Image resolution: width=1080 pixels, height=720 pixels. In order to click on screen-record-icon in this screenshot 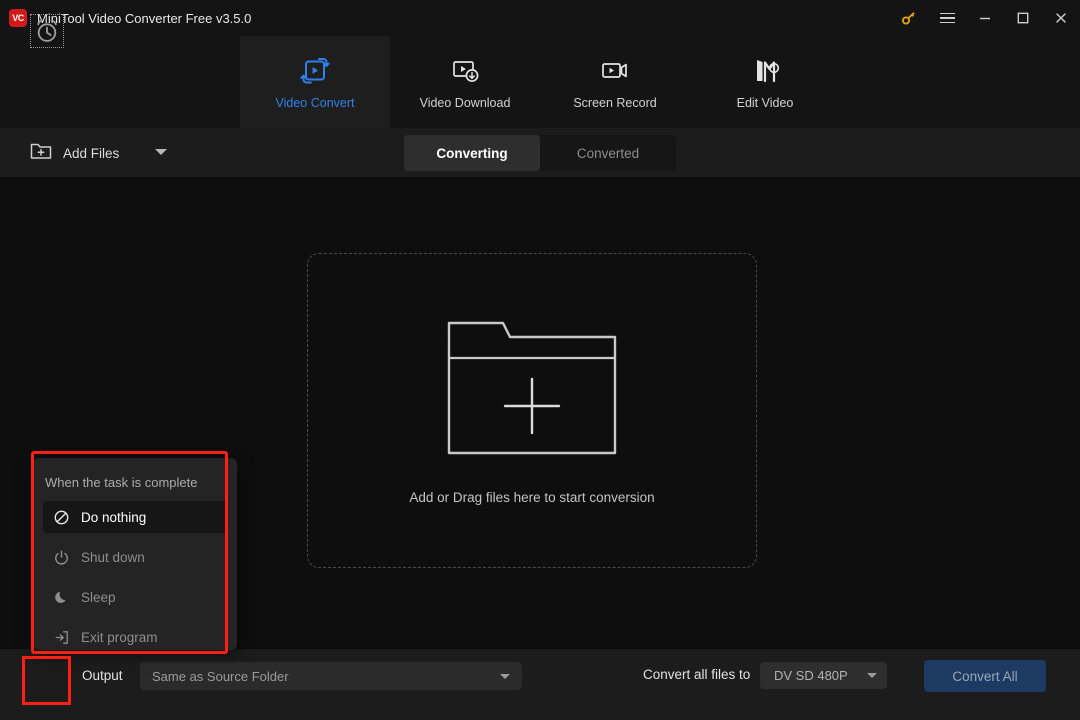, I will do `click(615, 71)`.